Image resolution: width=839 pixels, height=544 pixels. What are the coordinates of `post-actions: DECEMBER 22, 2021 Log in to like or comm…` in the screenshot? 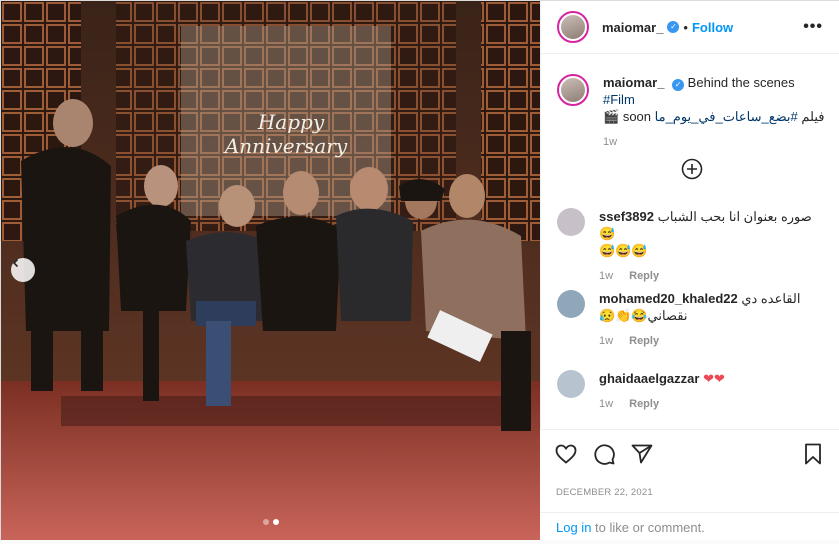 It's located at (689, 484).